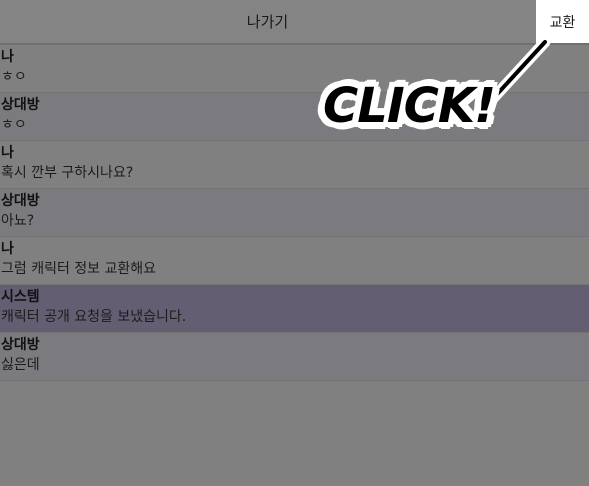 This screenshot has height=486, width=589. I want to click on chat-message: 상대방 ㅎㅇ, so click(294, 117).